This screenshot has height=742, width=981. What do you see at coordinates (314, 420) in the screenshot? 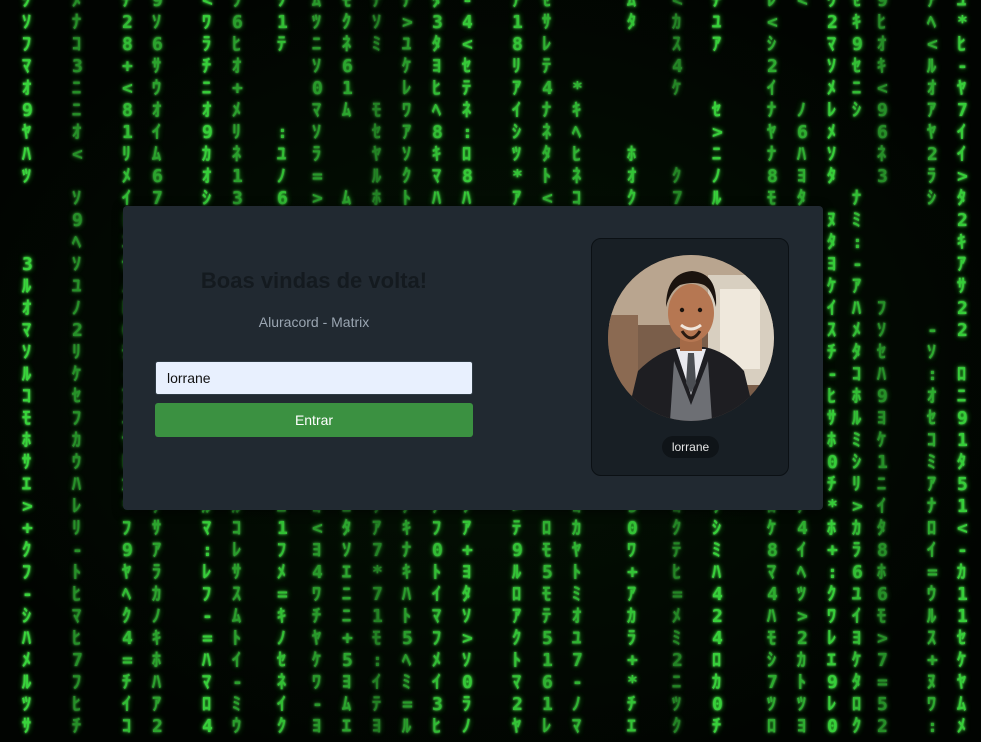
I see `enter-button: Entrar` at bounding box center [314, 420].